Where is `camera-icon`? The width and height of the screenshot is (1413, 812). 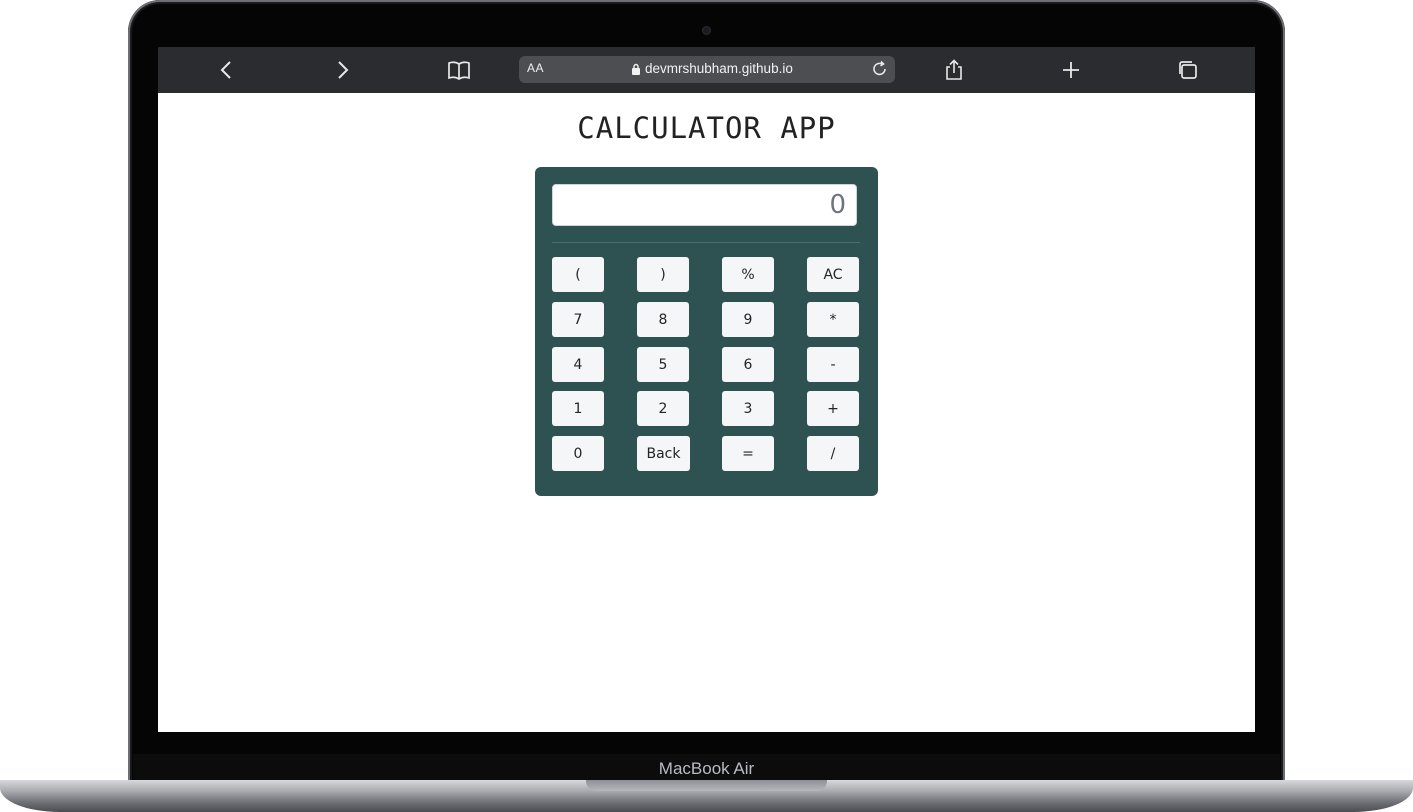 camera-icon is located at coordinates (706, 30).